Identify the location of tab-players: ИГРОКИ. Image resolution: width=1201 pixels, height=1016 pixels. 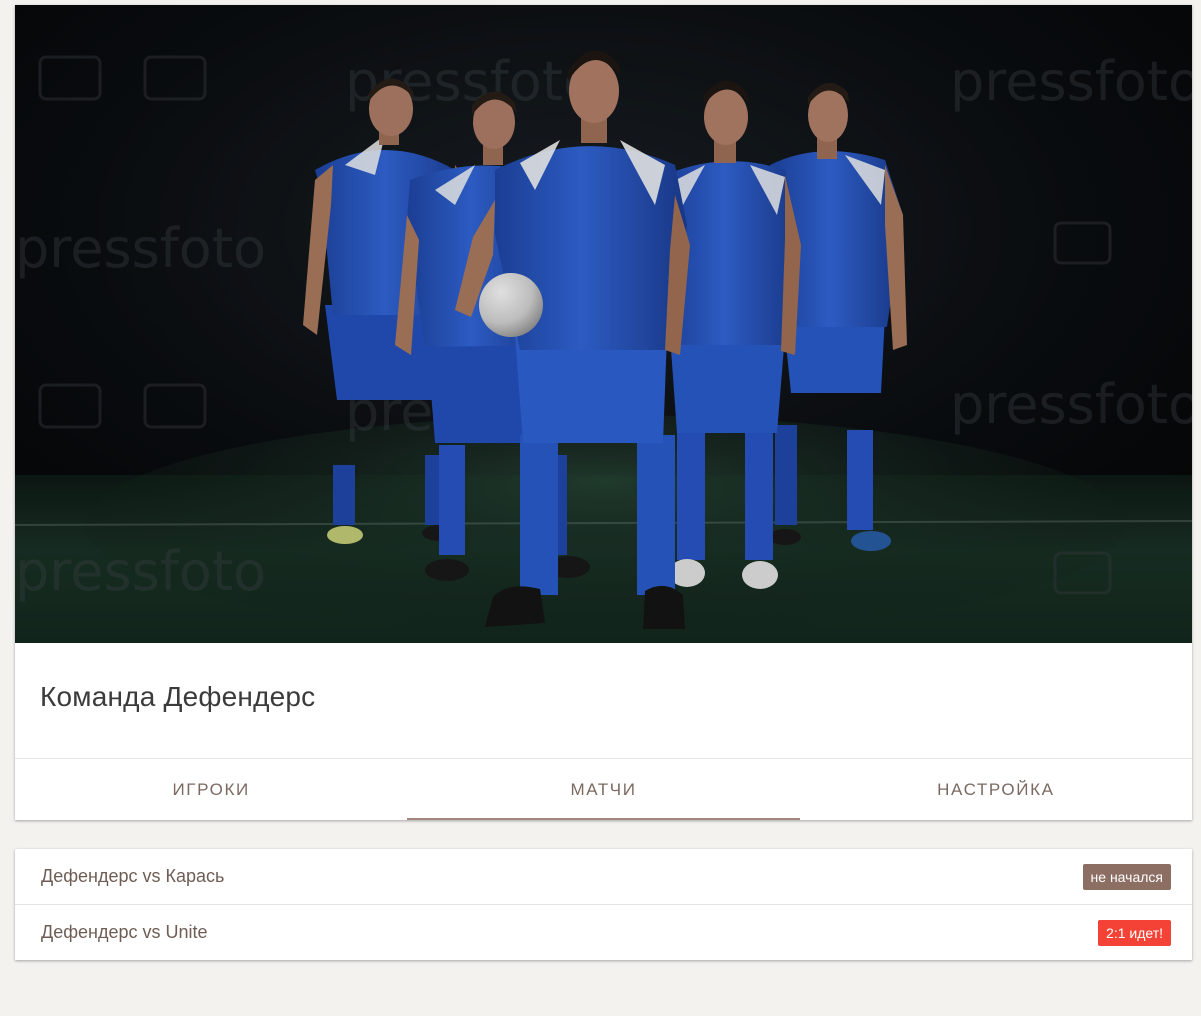
(211, 789).